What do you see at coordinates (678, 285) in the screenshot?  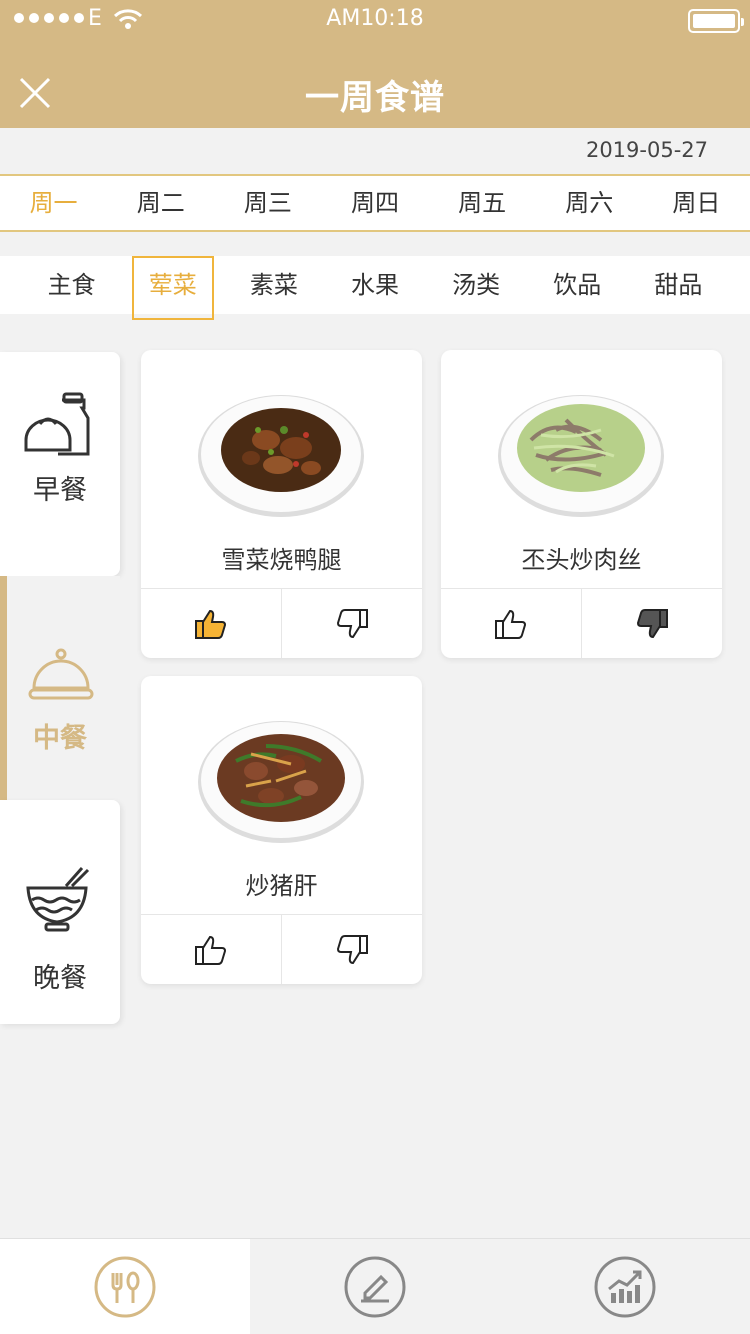 I see `tab-dessert: 甜品` at bounding box center [678, 285].